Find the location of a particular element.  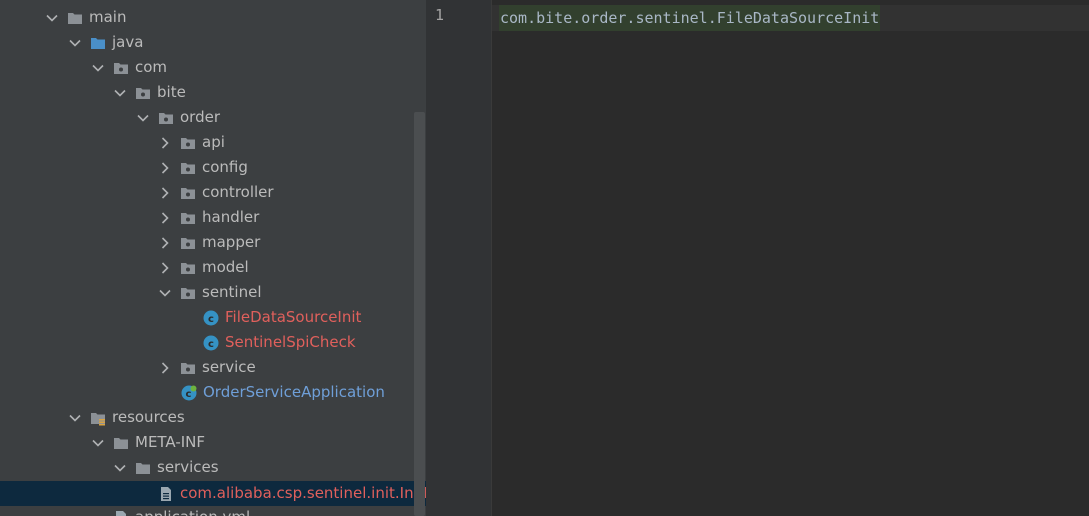

tree-item-resources: resources is located at coordinates (213, 417).